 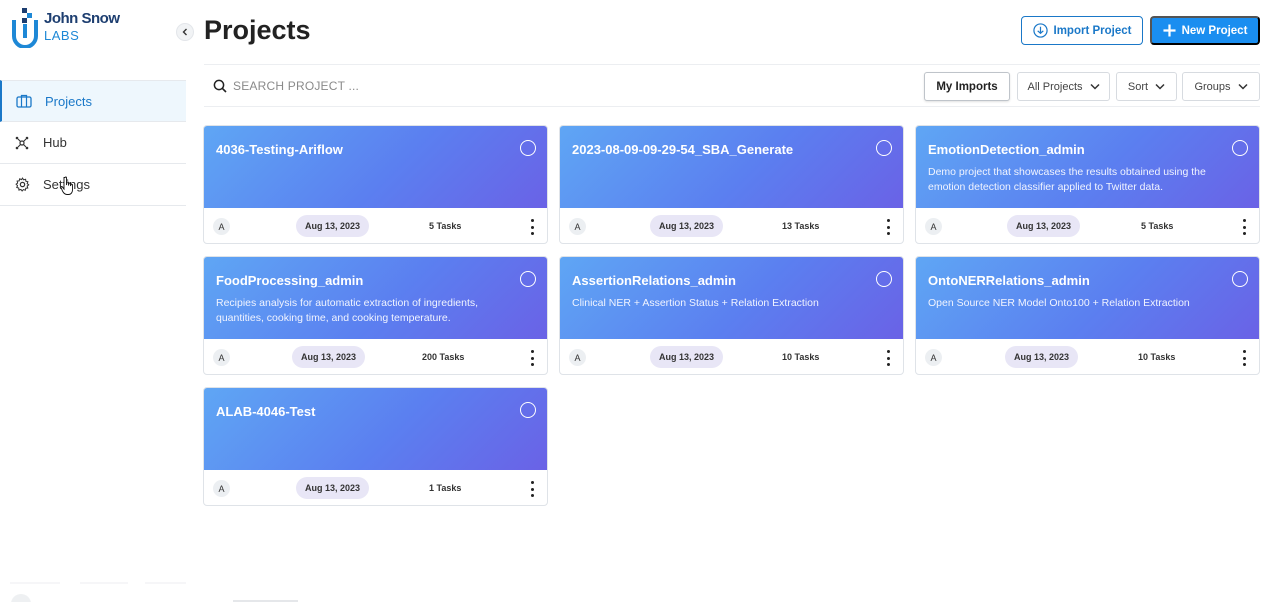 I want to click on project-card-header: 2023-08-09-09-29-54_SBA_Generate, so click(x=731, y=167).